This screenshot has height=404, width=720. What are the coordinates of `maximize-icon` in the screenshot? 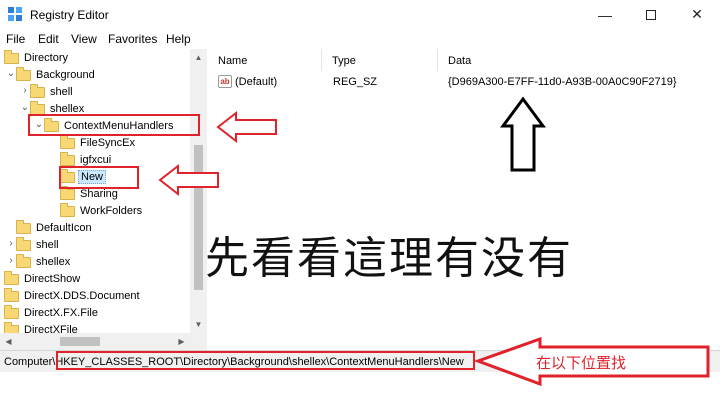 It's located at (651, 14).